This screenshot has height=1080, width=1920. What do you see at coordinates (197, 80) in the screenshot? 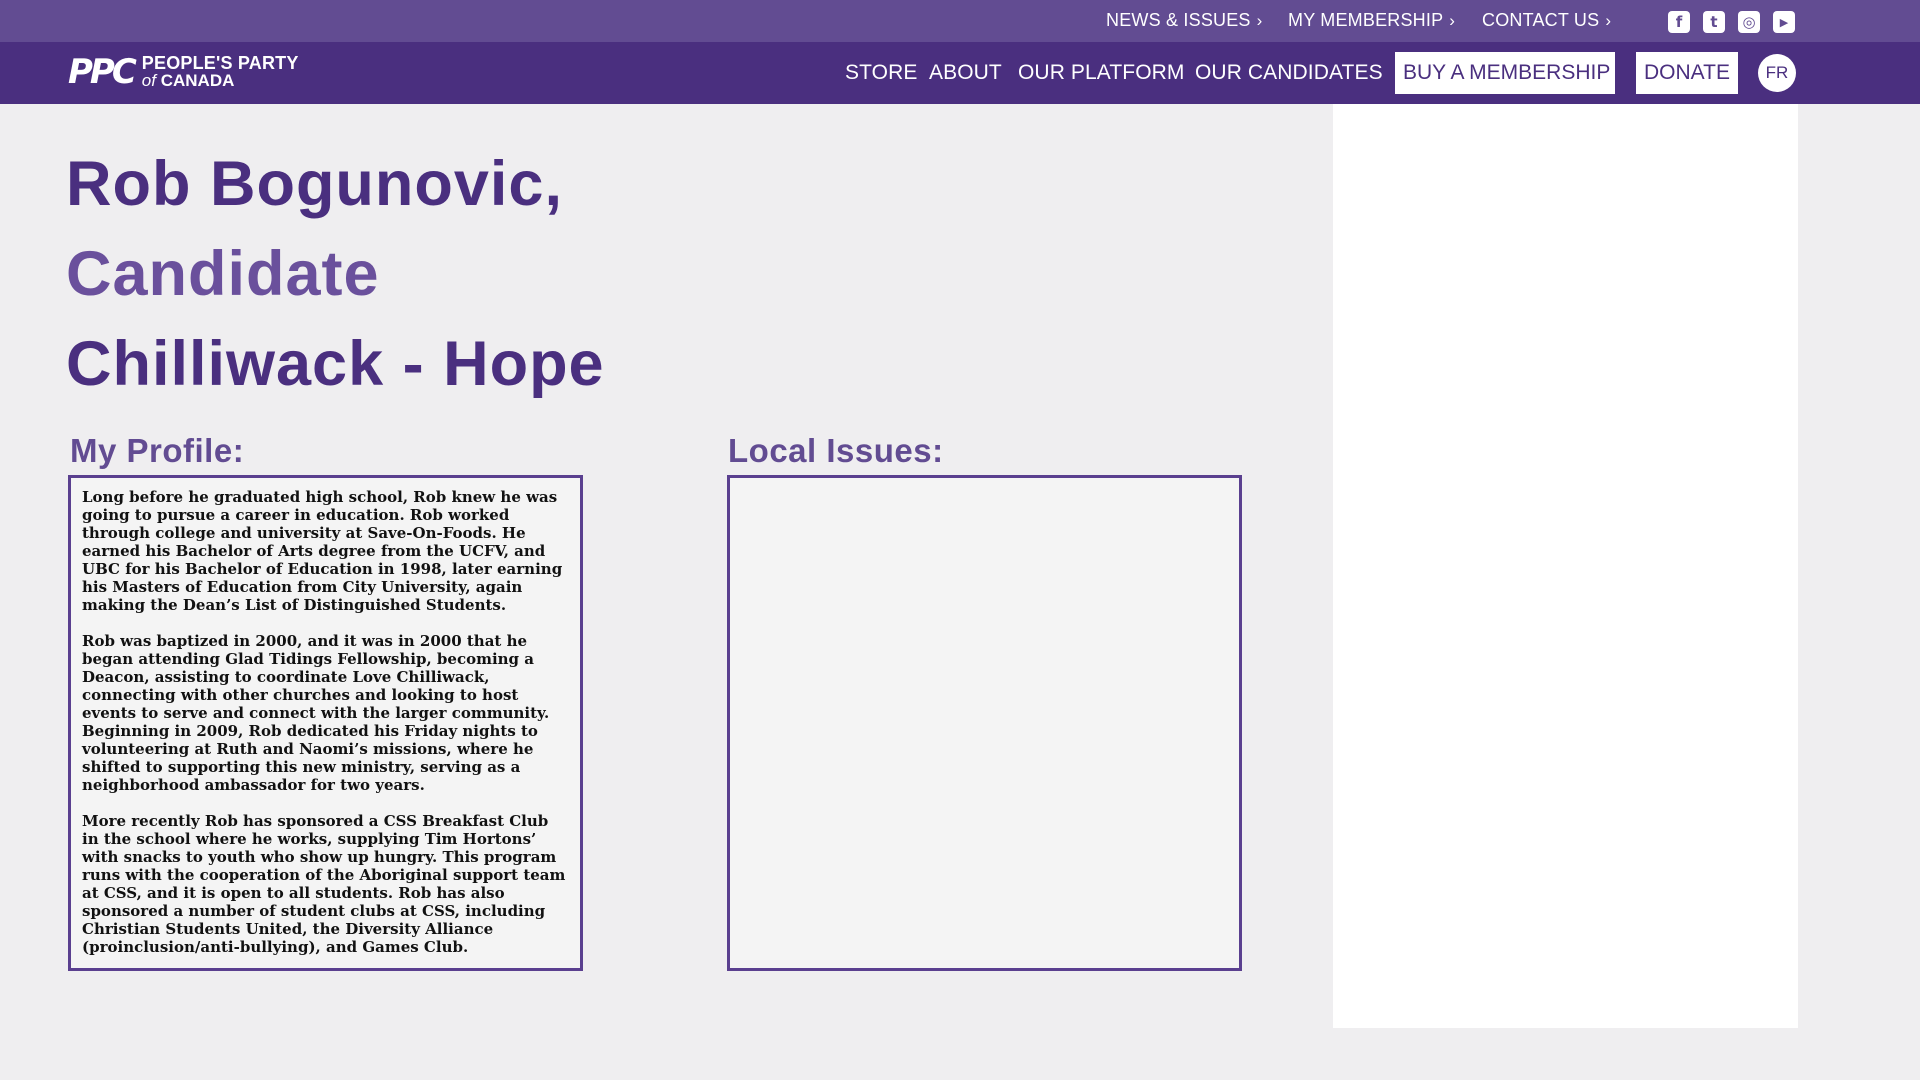
I see `logo-line-2-text: CANADA` at bounding box center [197, 80].